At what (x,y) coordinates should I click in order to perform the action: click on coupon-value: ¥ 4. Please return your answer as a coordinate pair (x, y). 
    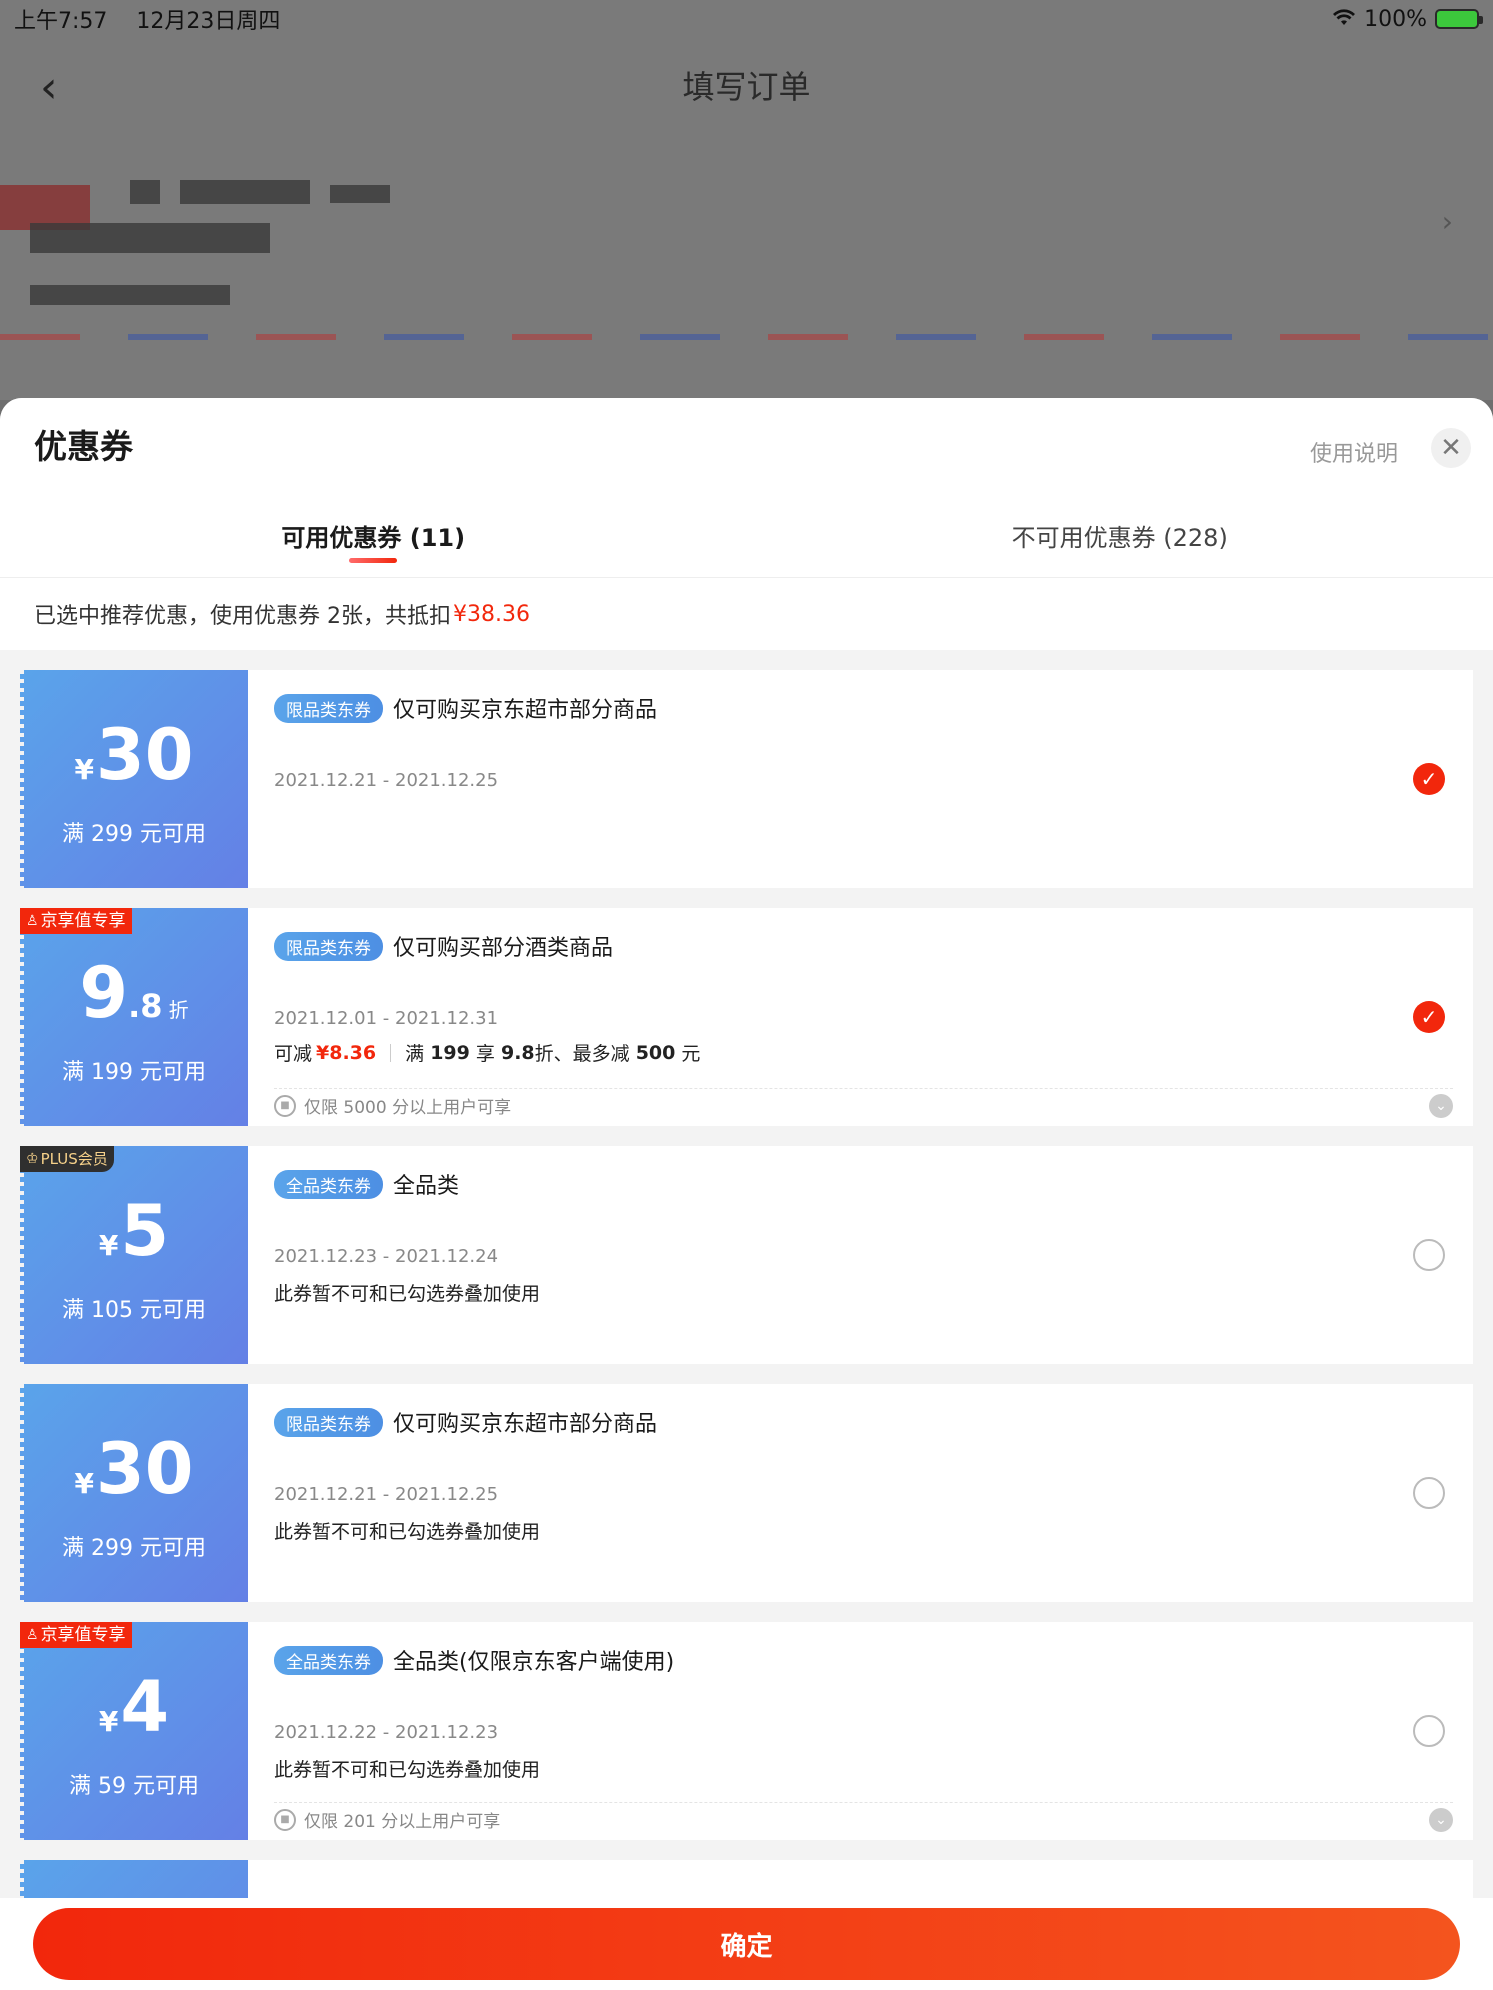
    Looking at the image, I should click on (134, 1707).